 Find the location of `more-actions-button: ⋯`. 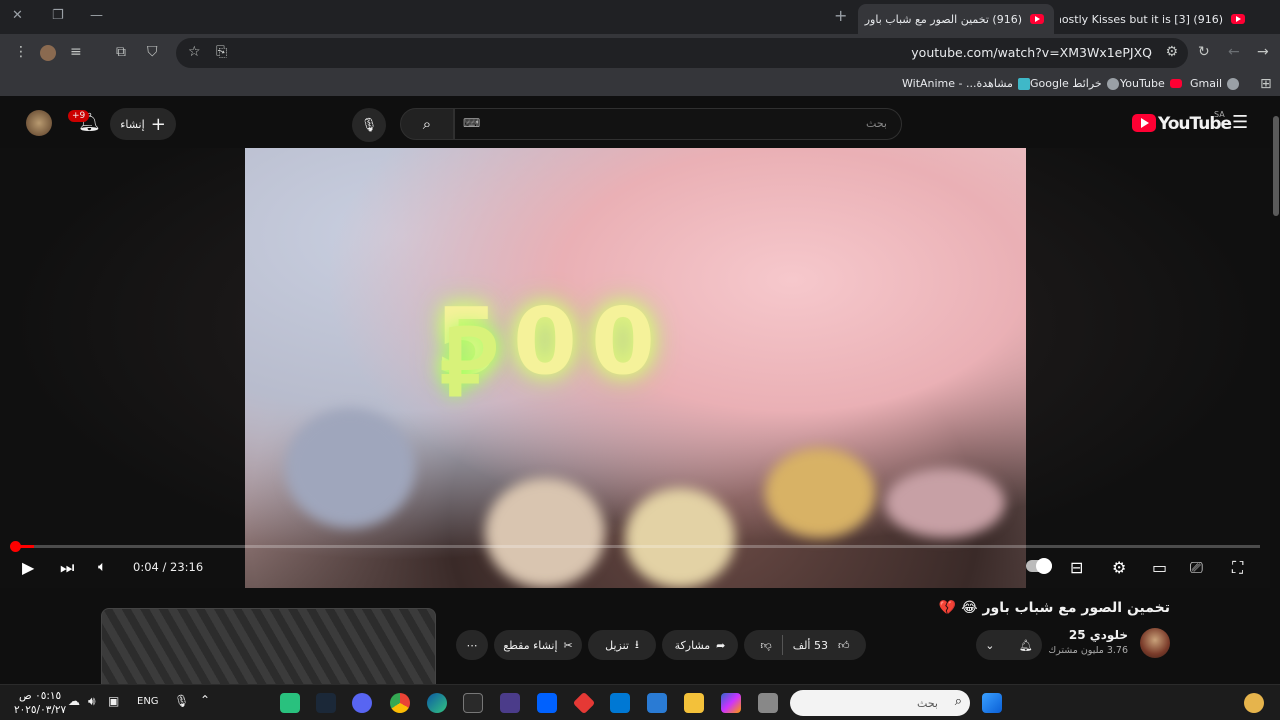

more-actions-button: ⋯ is located at coordinates (472, 645).